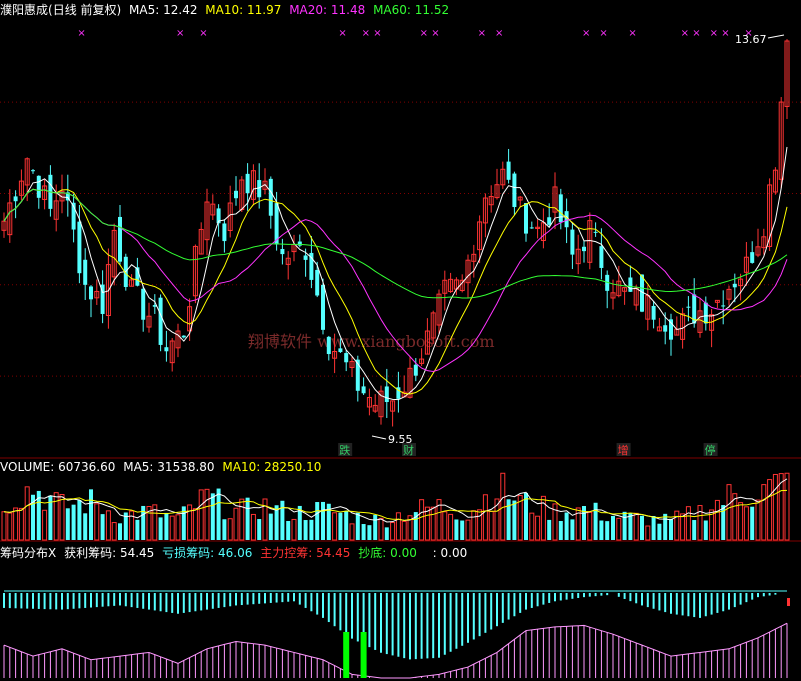 The image size is (801, 681). Describe the element at coordinates (372, 553) in the screenshot. I see `bottom-label: 抄底:` at that location.